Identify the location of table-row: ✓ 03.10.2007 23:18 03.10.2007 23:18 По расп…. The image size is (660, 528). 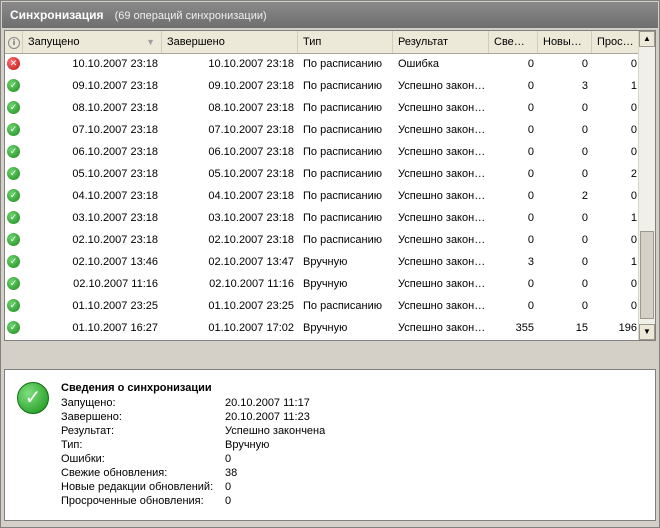
(323, 218).